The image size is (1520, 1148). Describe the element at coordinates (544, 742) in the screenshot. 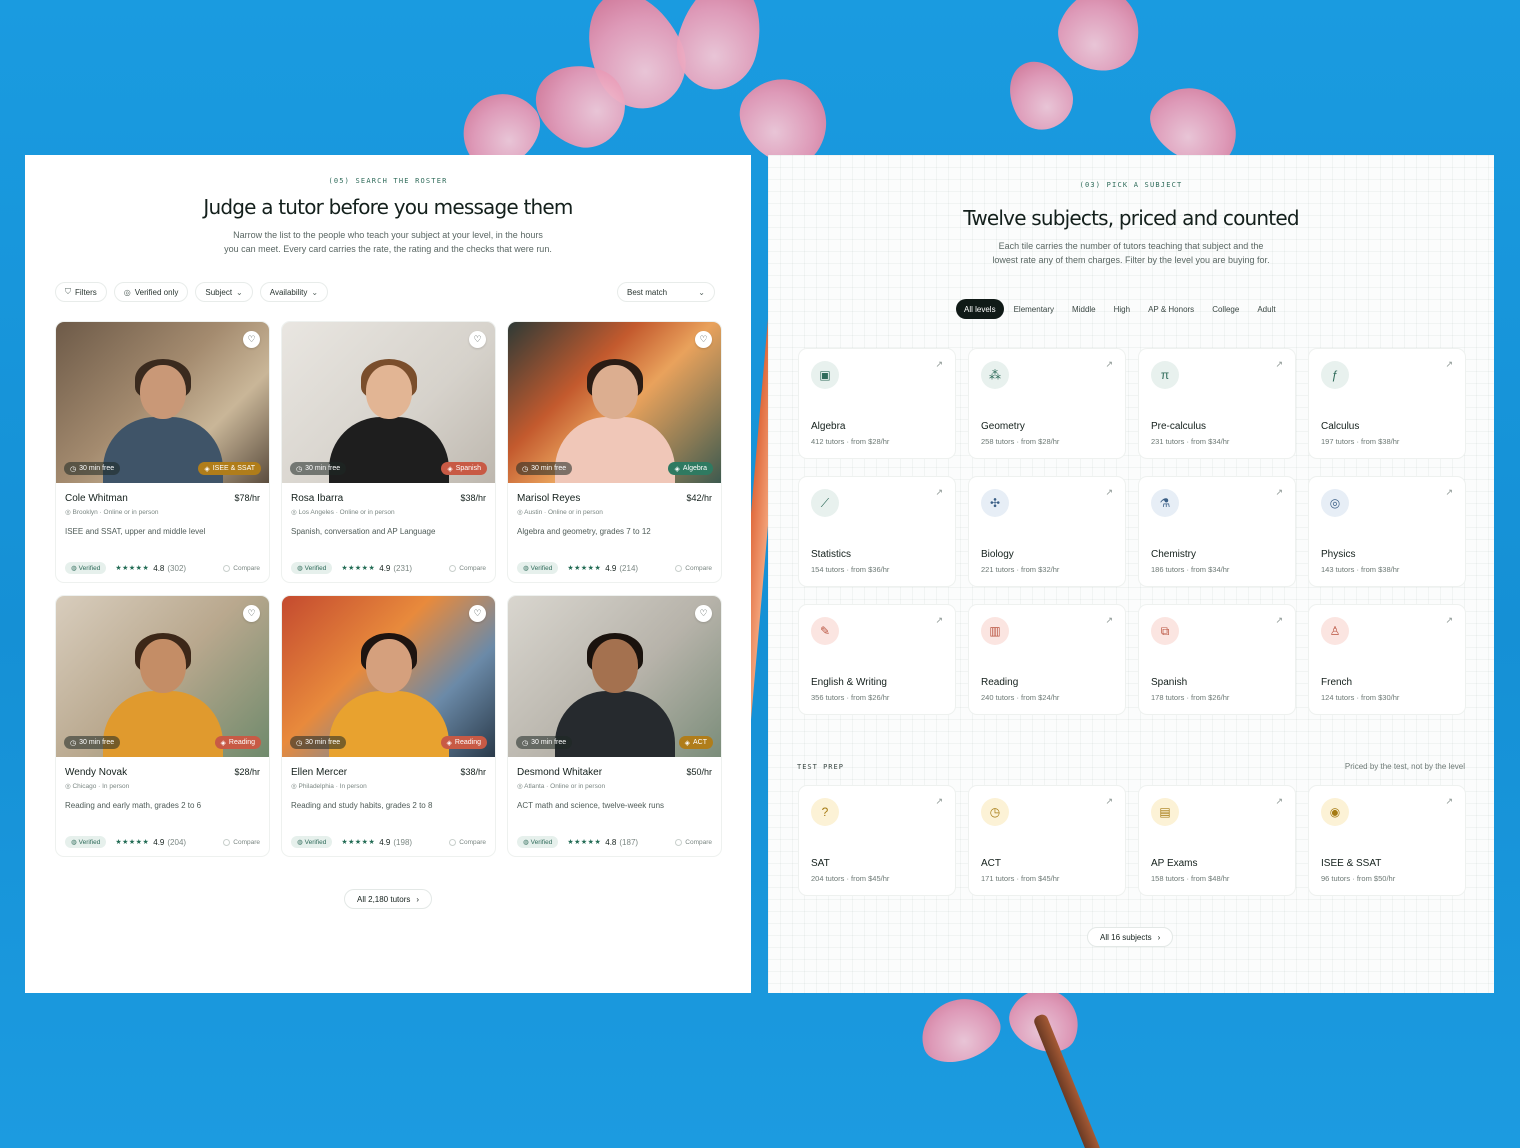

I see `free-trial-badge: ◷ 30 min free` at that location.